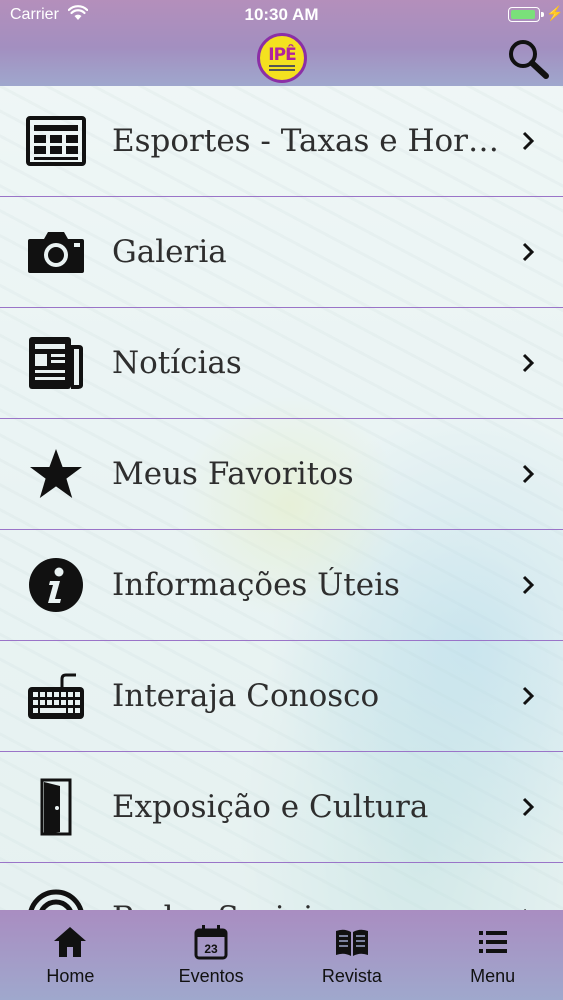 The image size is (563, 1000). I want to click on wifi-circle-icon, so click(56, 899).